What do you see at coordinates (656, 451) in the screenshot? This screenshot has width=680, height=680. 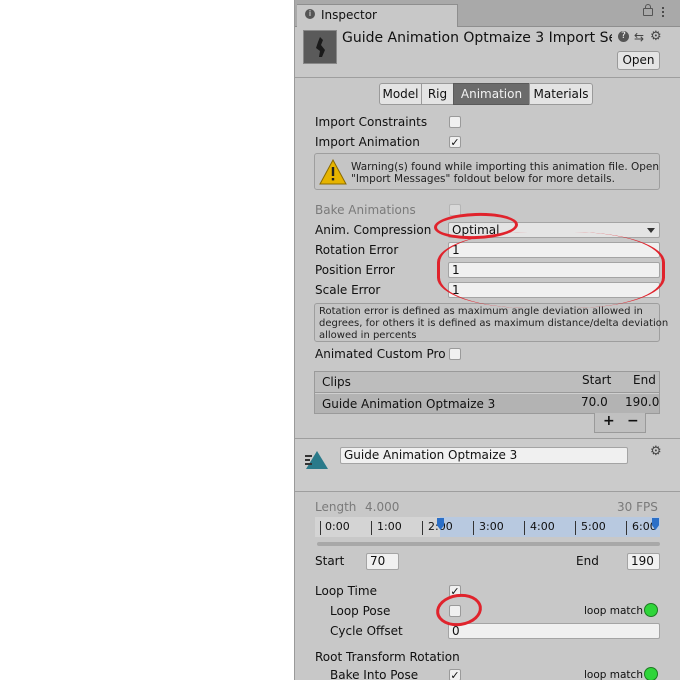 I see `clip-gear-icon: ⚙` at bounding box center [656, 451].